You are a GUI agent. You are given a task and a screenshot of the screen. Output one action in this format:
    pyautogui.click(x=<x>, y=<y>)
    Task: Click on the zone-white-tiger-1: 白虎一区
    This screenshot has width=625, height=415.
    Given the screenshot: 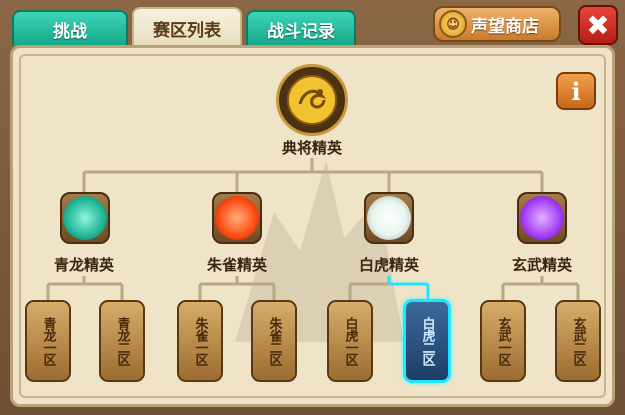 What is the action you would take?
    pyautogui.click(x=350, y=341)
    